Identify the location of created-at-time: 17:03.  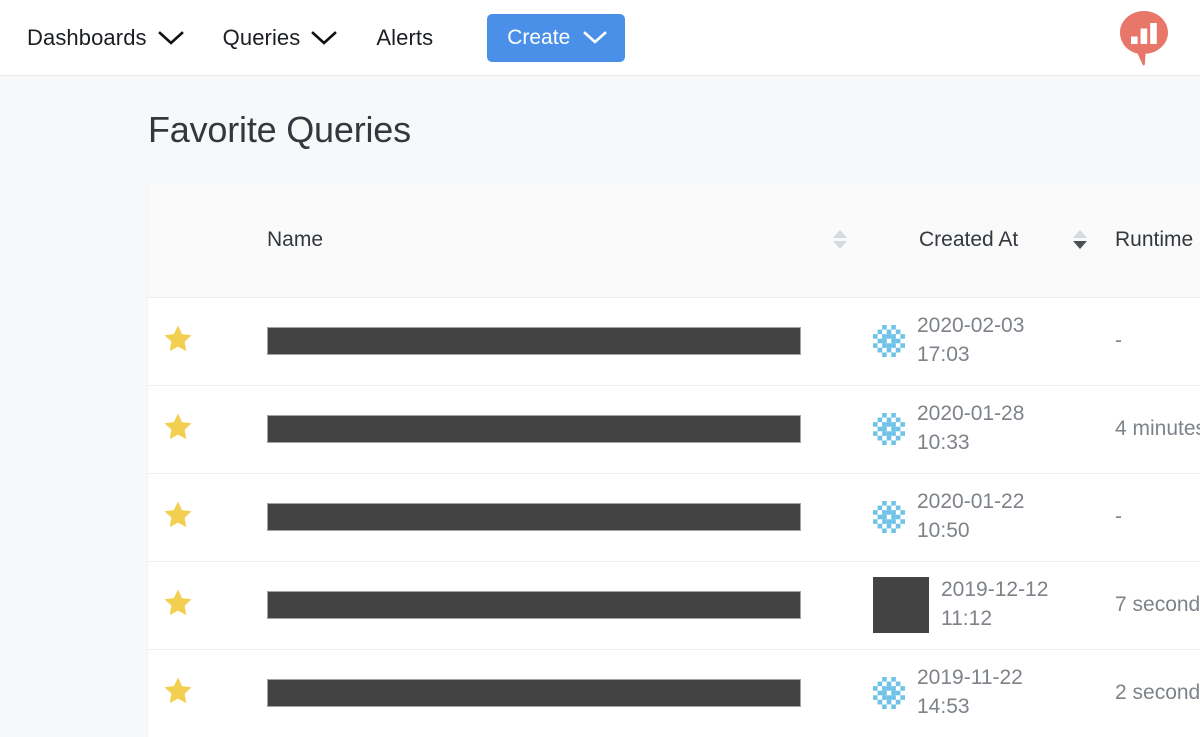
(943, 354).